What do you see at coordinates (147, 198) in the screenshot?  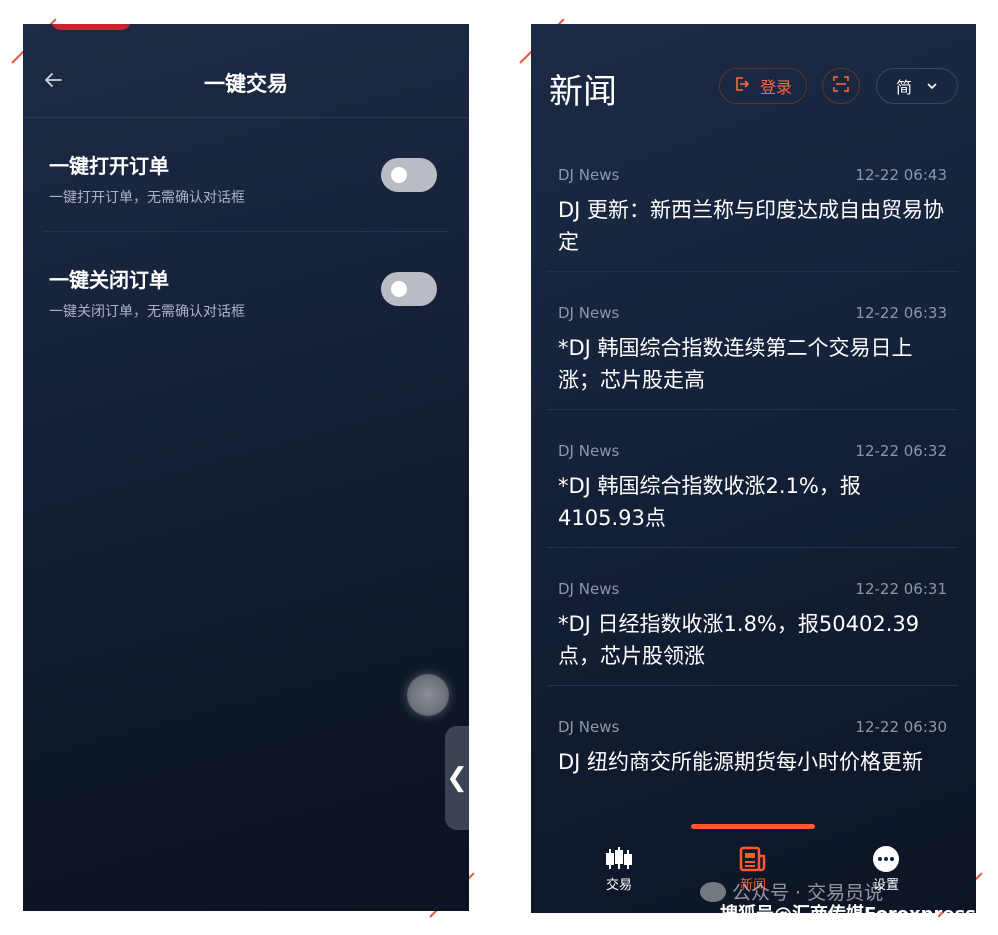 I see `setting-description: 一键打开订单，无需确认对话框` at bounding box center [147, 198].